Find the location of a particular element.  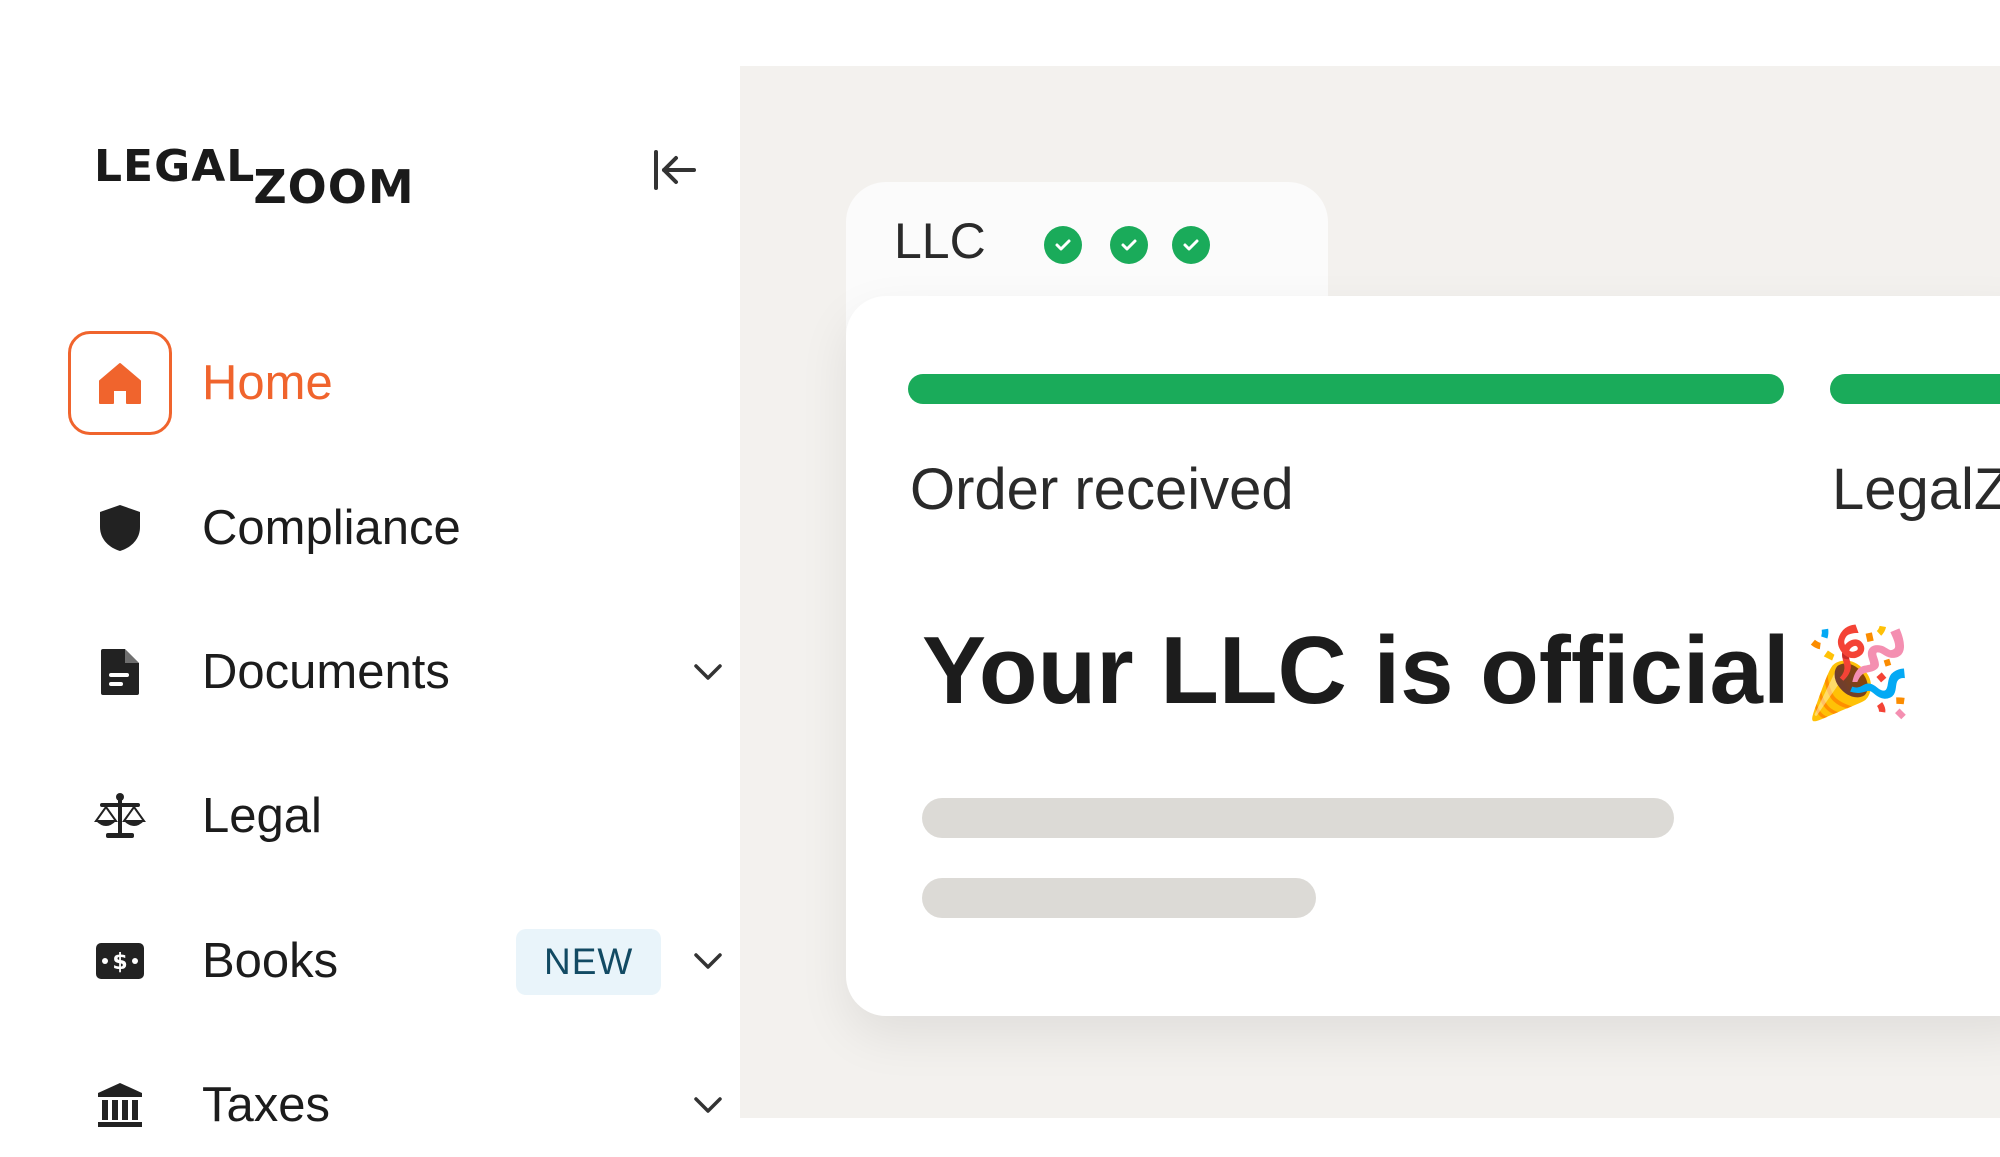

sidebar-item-legal: Legal is located at coordinates (398, 816).